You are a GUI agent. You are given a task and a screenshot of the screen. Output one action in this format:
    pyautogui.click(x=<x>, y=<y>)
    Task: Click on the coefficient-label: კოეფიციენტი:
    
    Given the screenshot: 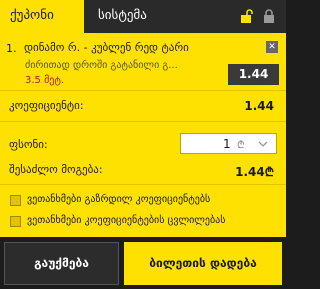 What is the action you would take?
    pyautogui.click(x=46, y=105)
    